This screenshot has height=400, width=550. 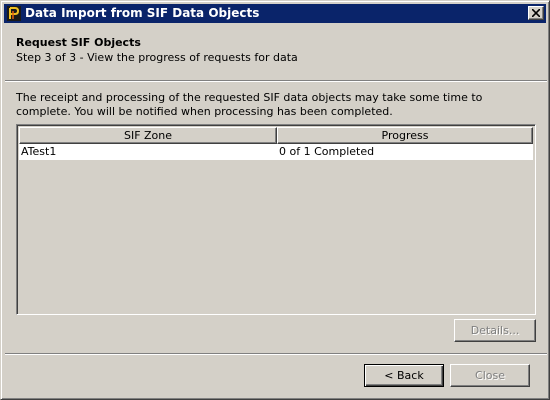 What do you see at coordinates (276, 152) in the screenshot?
I see `table-row: ATest1 0 of 1 Completed` at bounding box center [276, 152].